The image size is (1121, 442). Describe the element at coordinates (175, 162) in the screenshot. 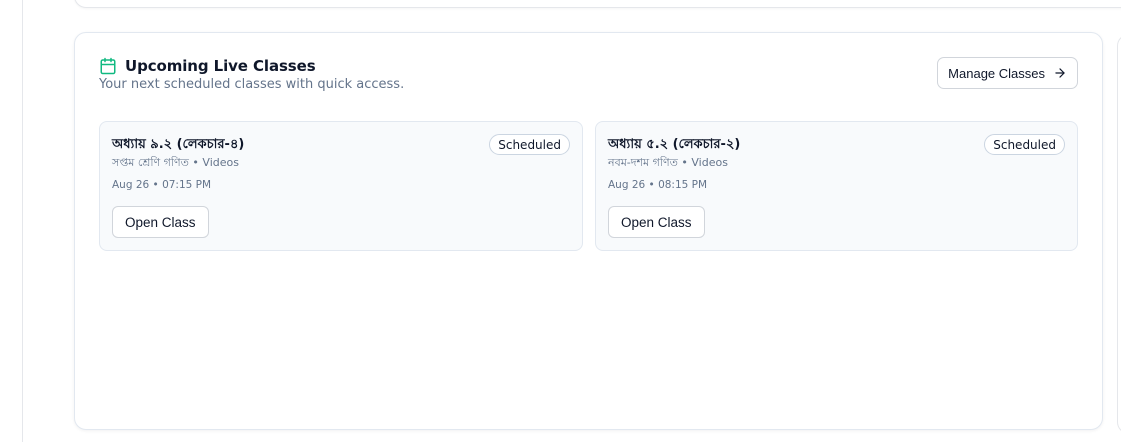

I see `class-meta: সপ্তম শ্রেণি গণিত • Videos` at that location.